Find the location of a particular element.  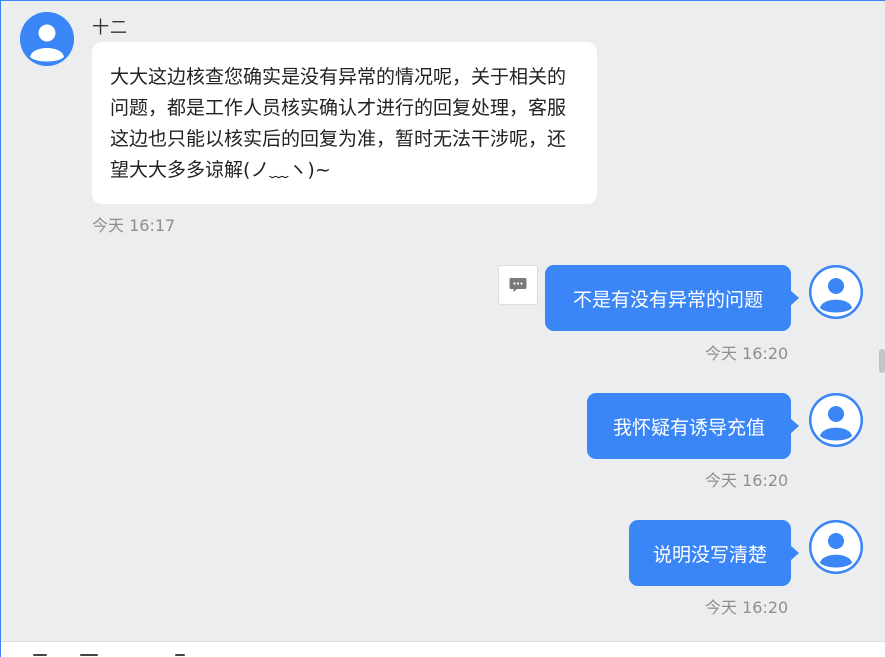

comment-button is located at coordinates (518, 285).